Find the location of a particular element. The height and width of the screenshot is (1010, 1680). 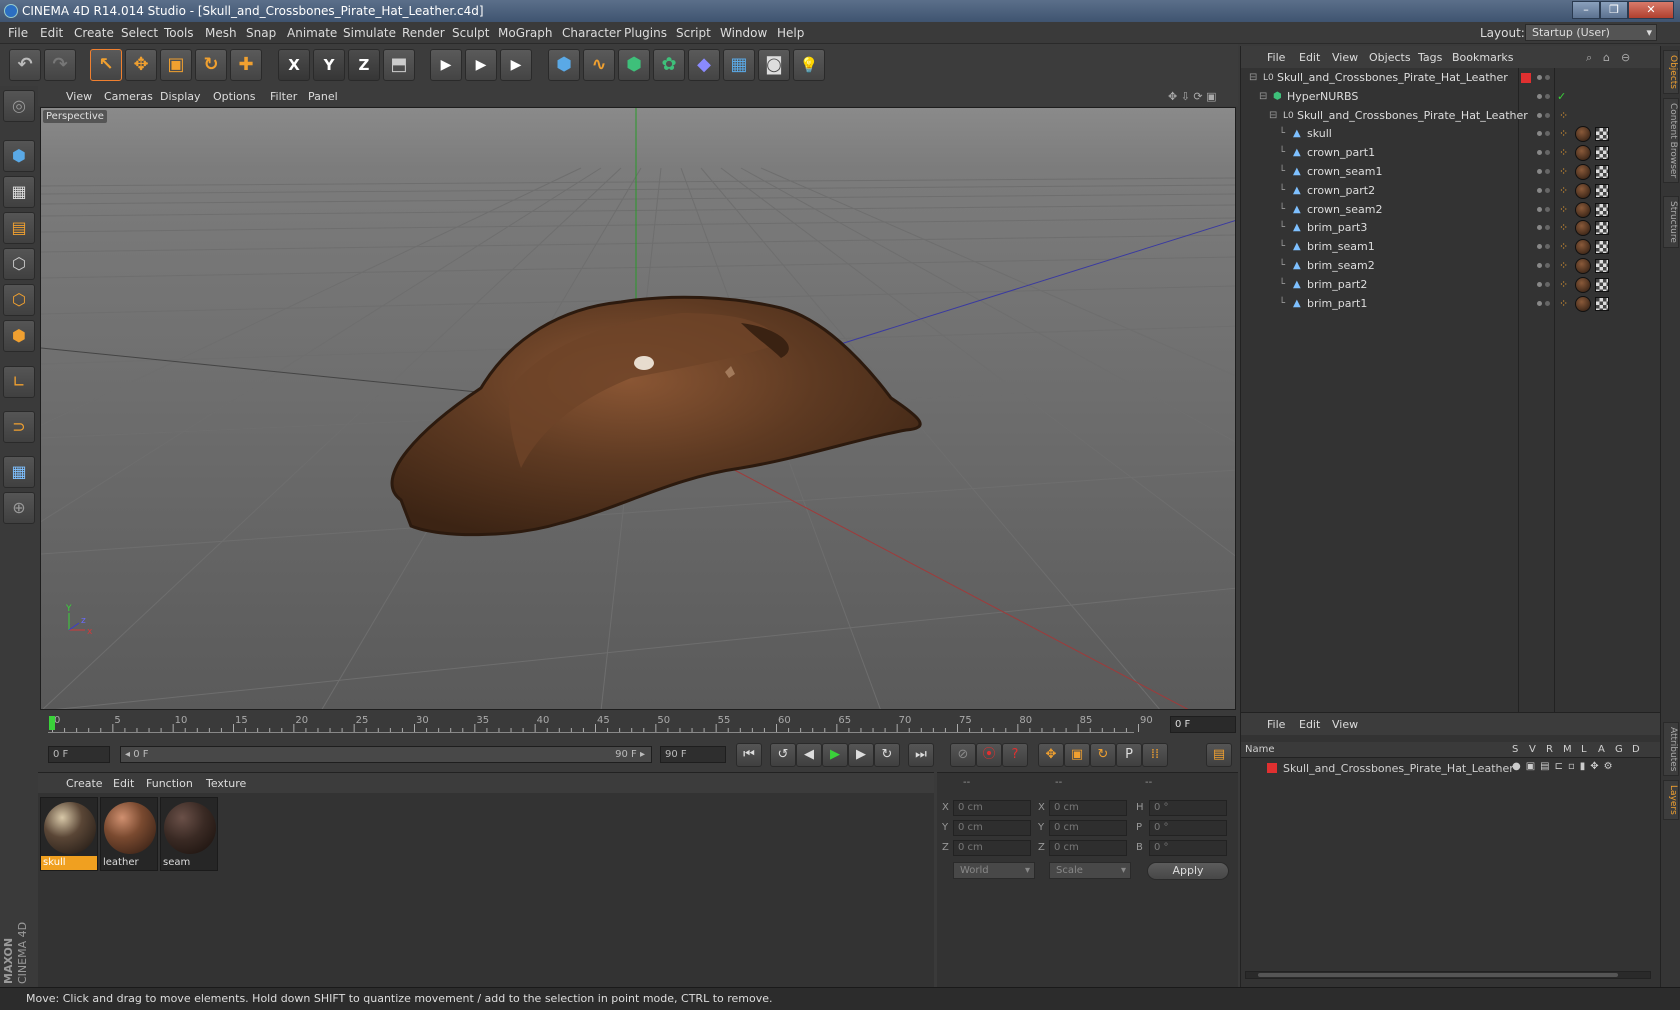

viewport-menu-cameras: Cameras is located at coordinates (128, 96).